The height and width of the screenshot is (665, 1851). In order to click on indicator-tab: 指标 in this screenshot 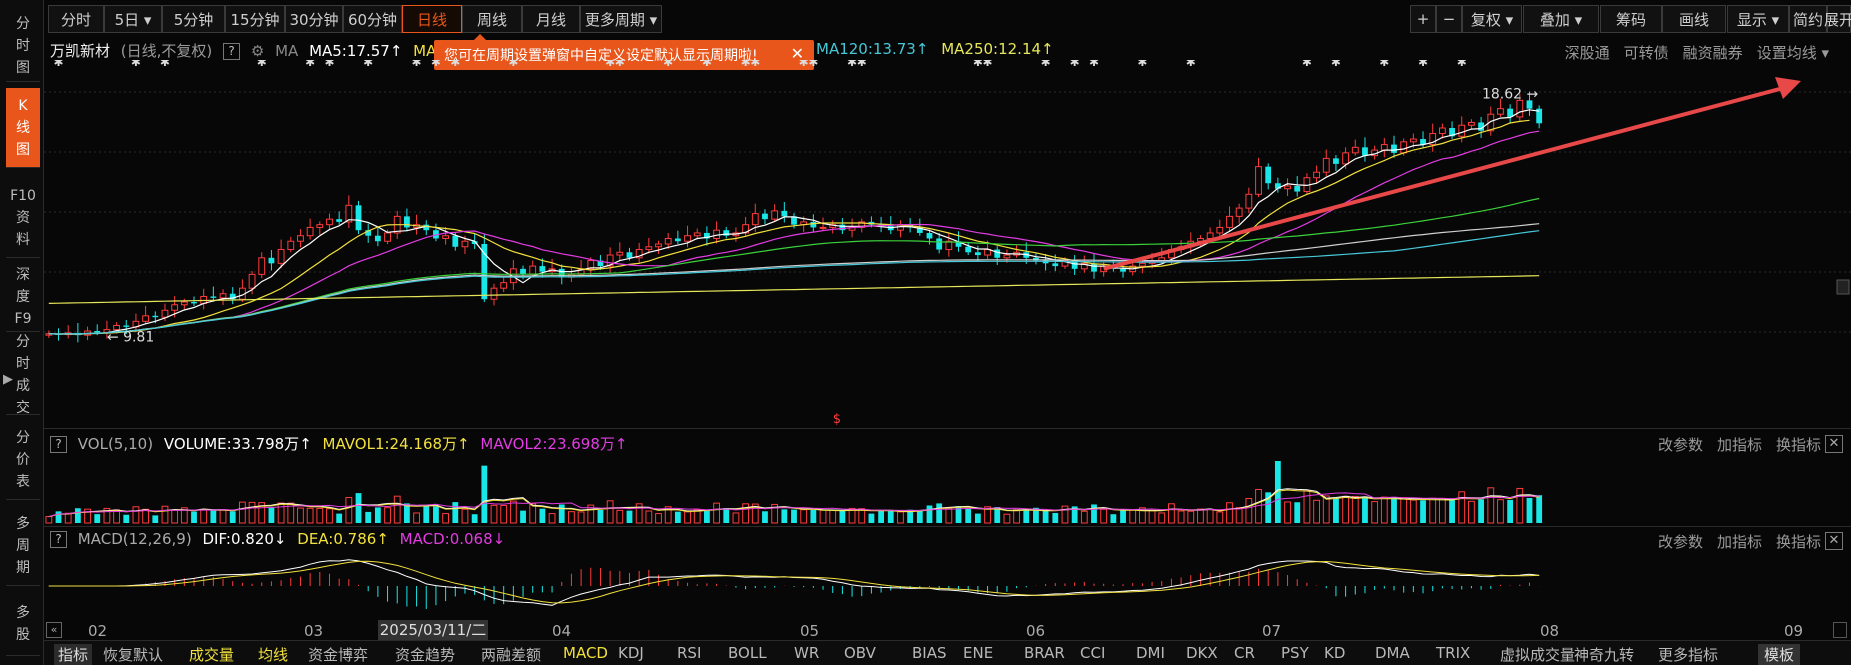, I will do `click(73, 654)`.